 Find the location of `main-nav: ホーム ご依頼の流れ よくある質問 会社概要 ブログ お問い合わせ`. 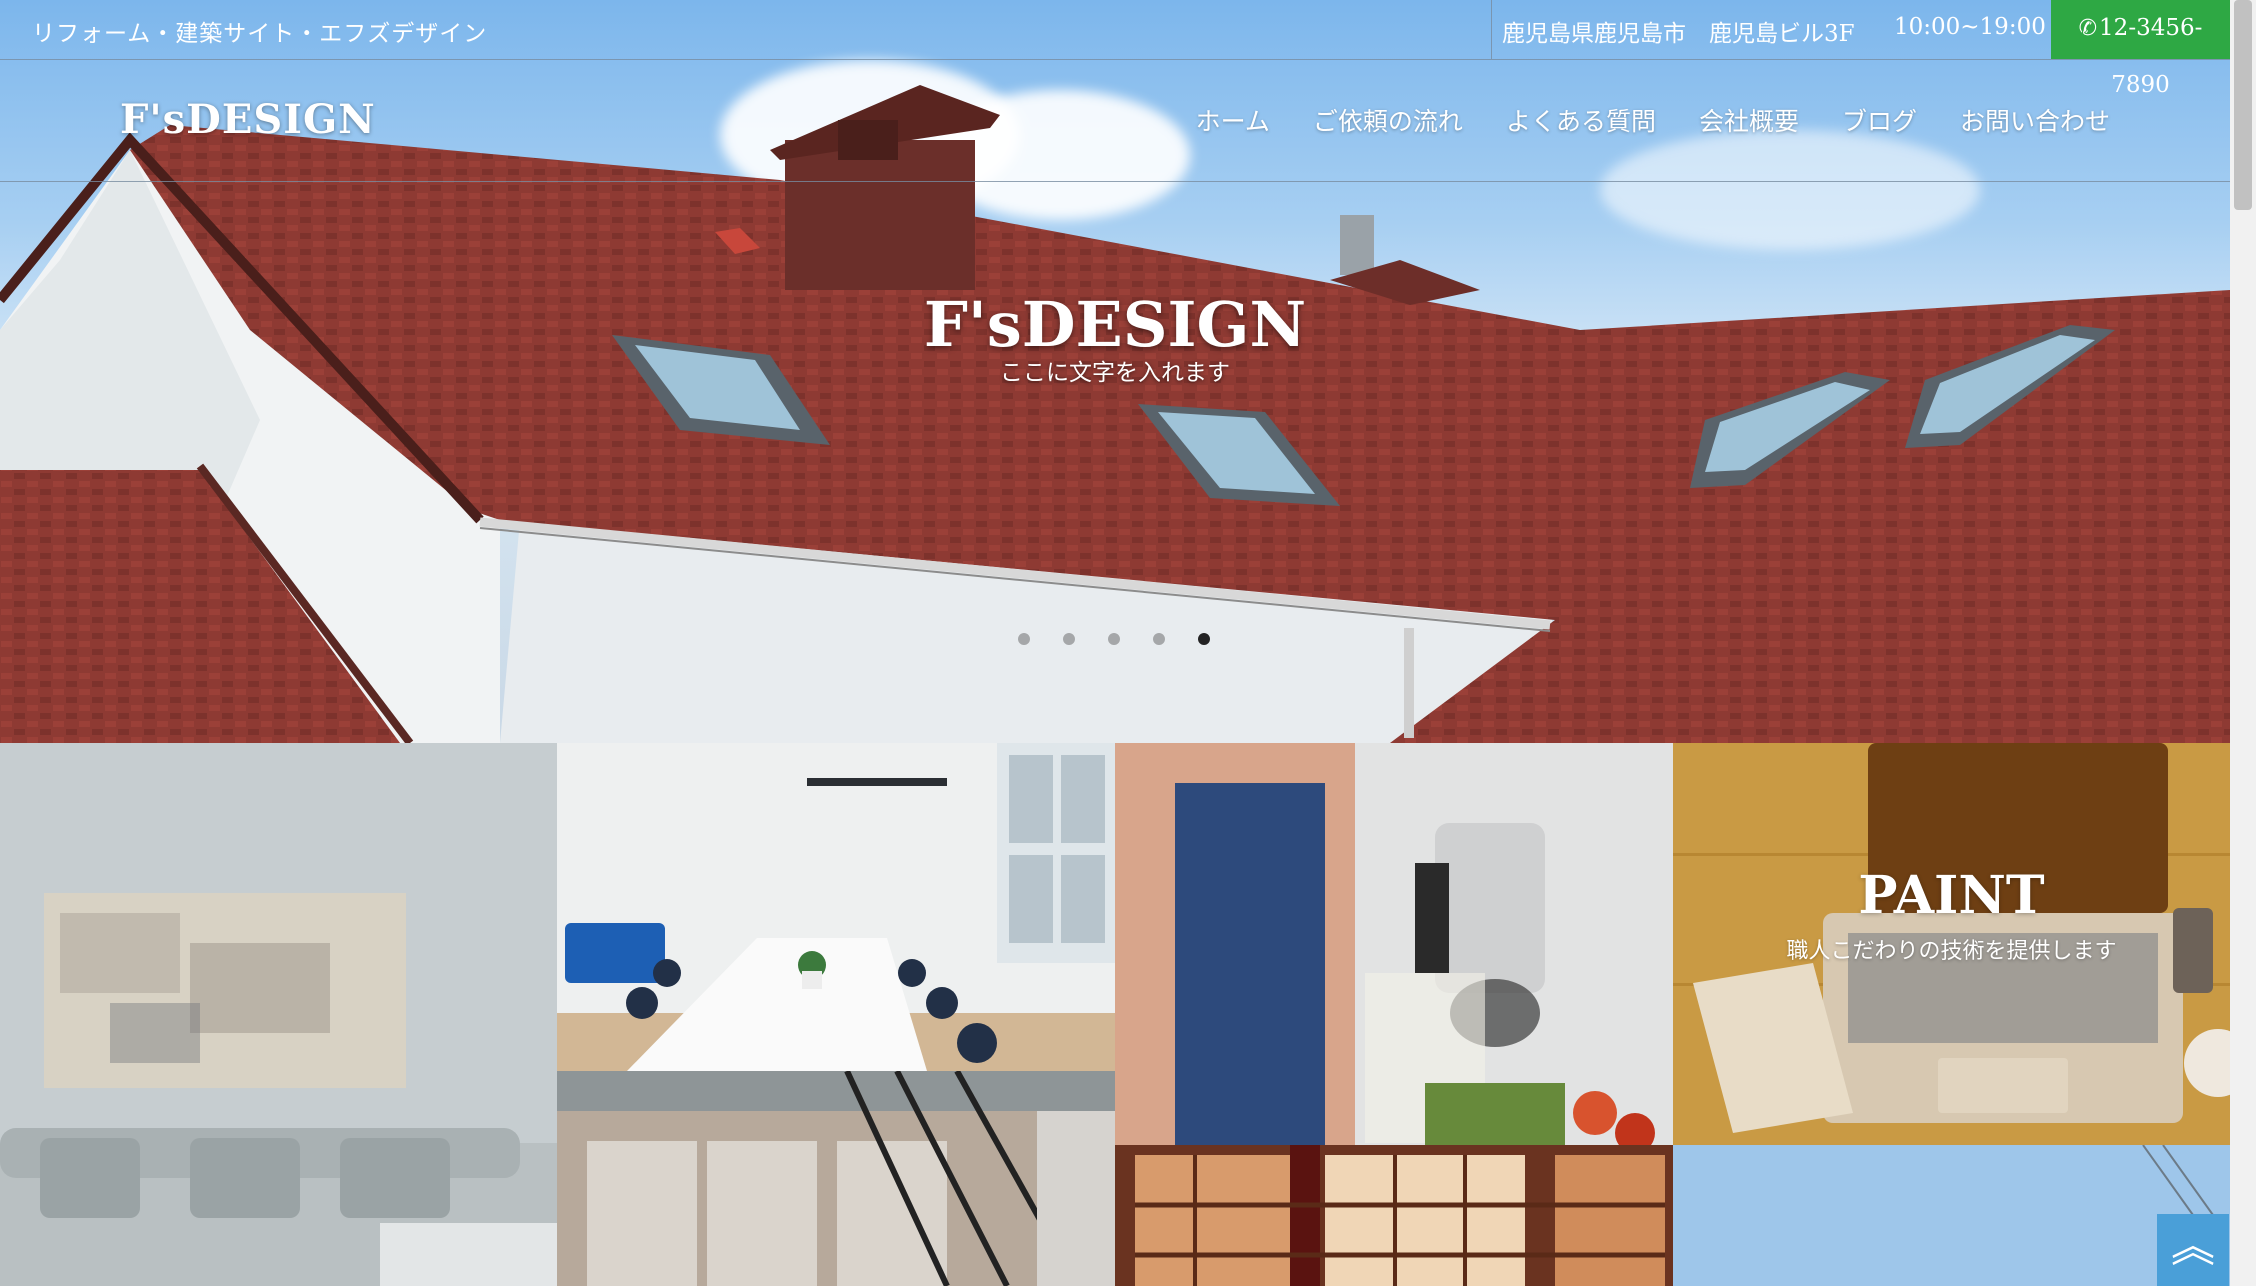

main-nav: ホーム ご依頼の流れ よくある質問 会社概要 ブログ お問い合わせ is located at coordinates (1653, 120).